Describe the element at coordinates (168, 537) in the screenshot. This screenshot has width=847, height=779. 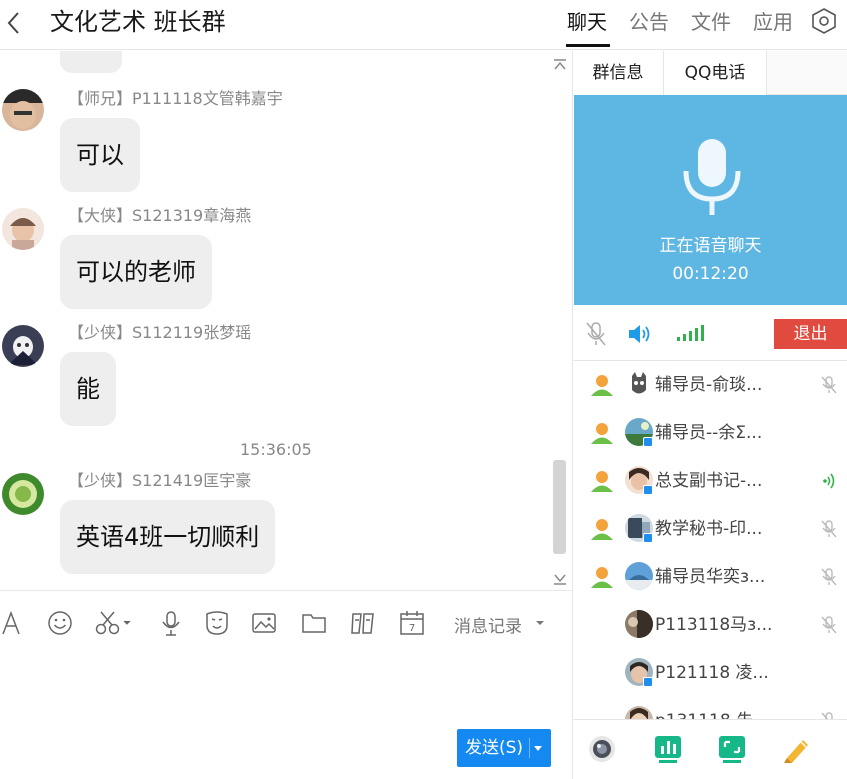
I see `message-bubble: 英语4班一切顺利` at that location.